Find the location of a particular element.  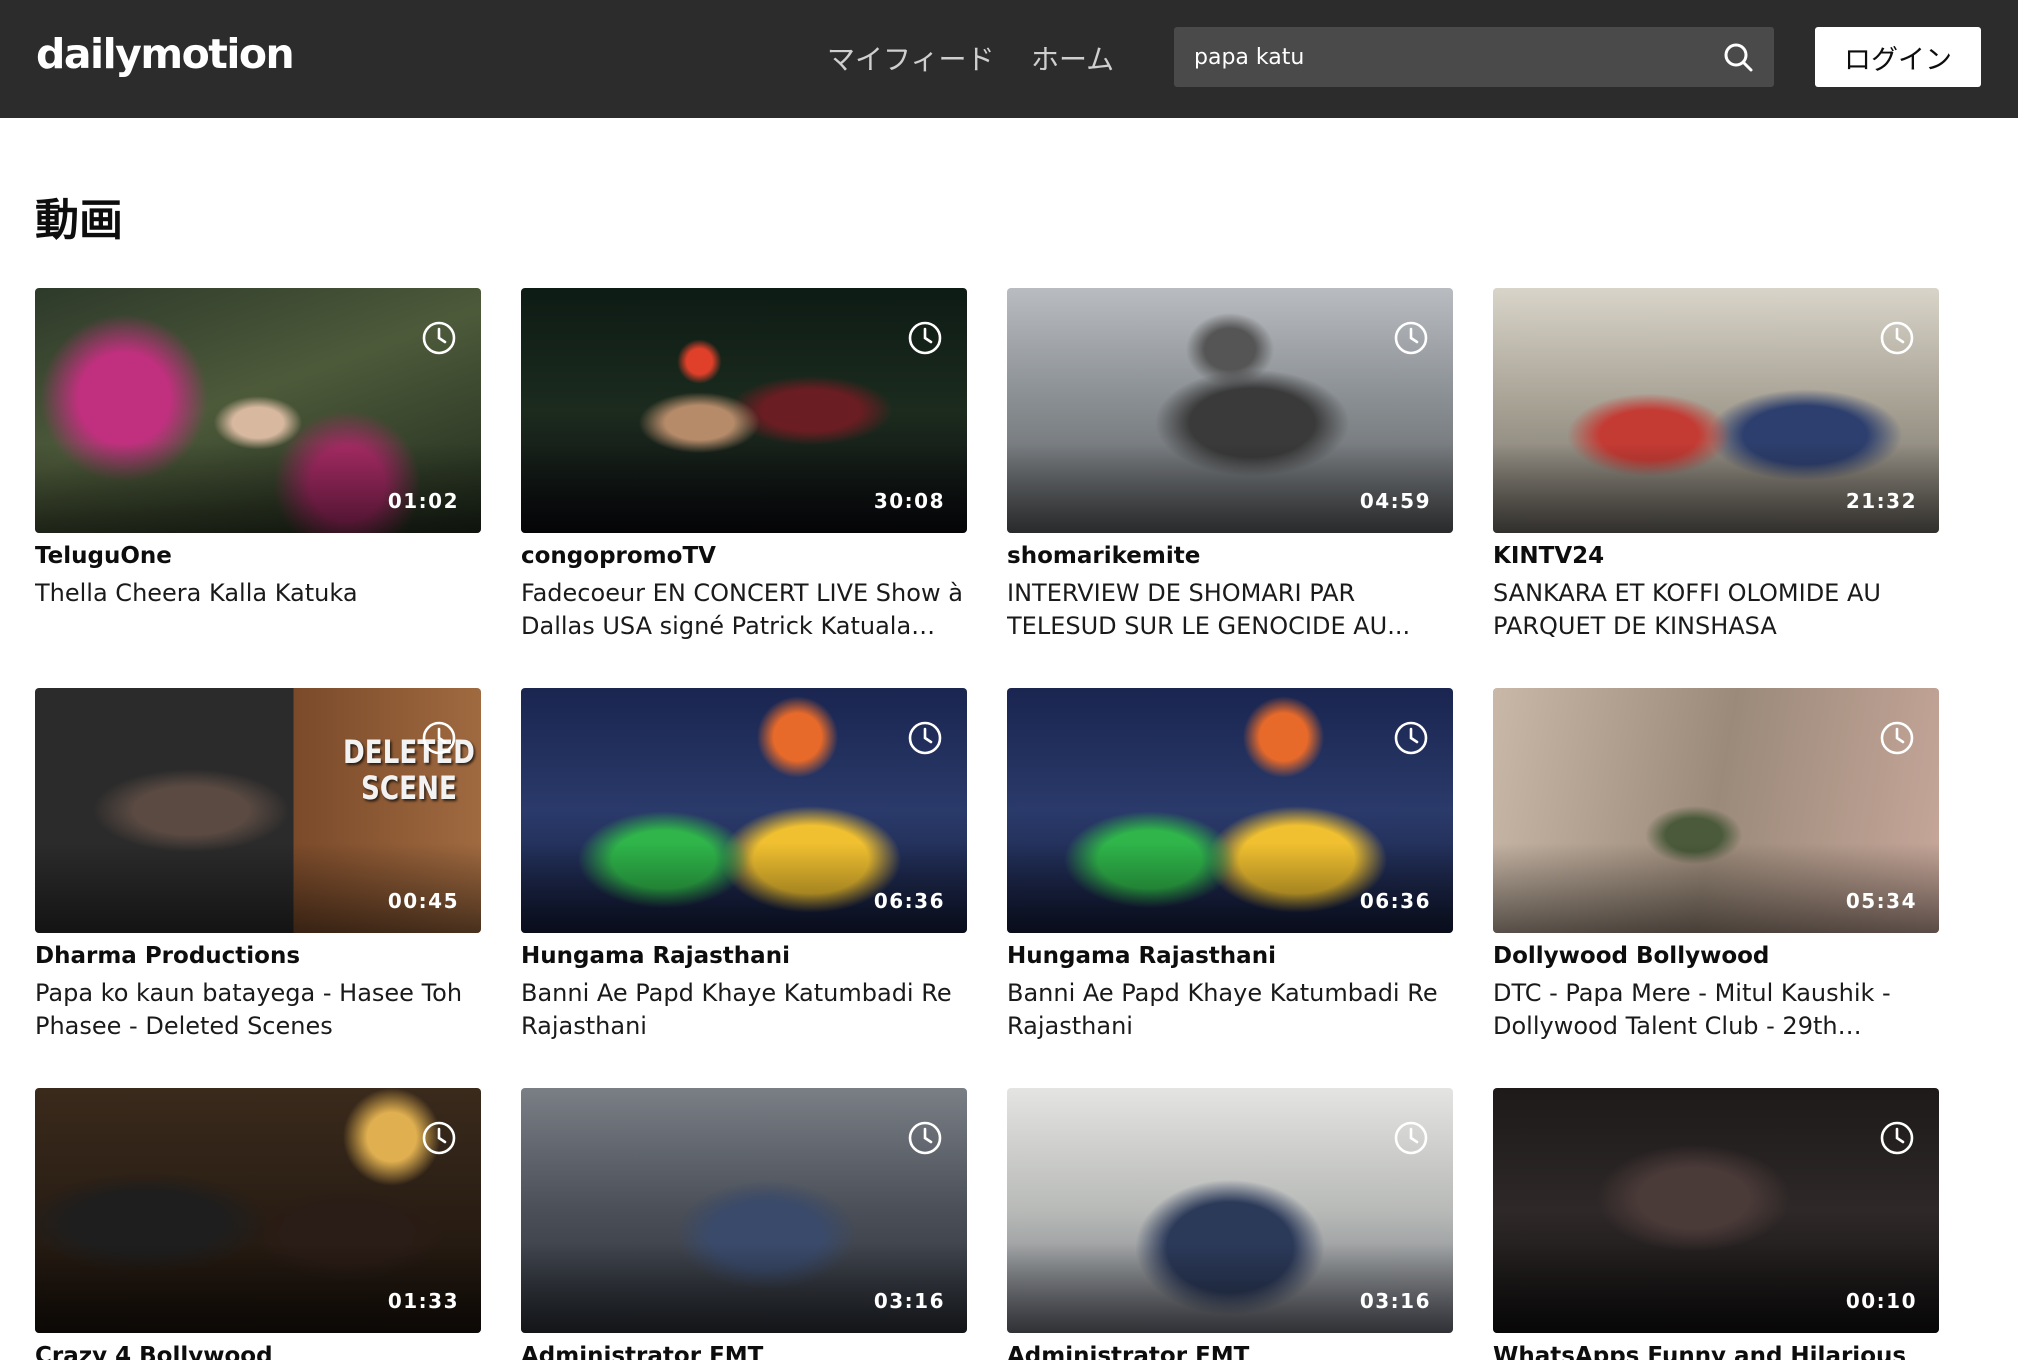

channel-name: KINTV24 is located at coordinates (1716, 556).